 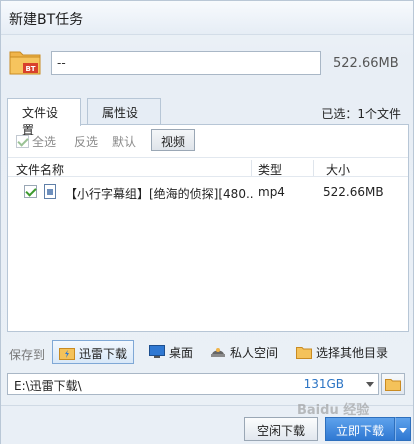 I want to click on default-selection-link: 默认, so click(x=124, y=141).